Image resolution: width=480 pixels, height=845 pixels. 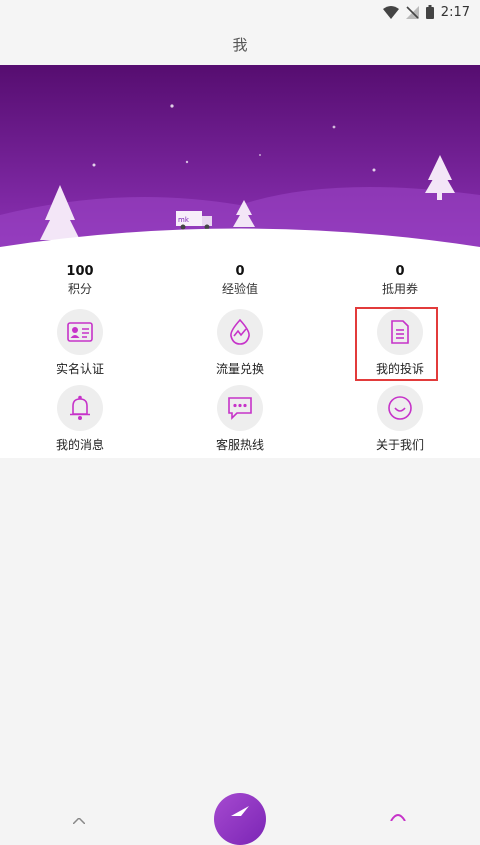 What do you see at coordinates (240, 810) in the screenshot?
I see `send-icon` at bounding box center [240, 810].